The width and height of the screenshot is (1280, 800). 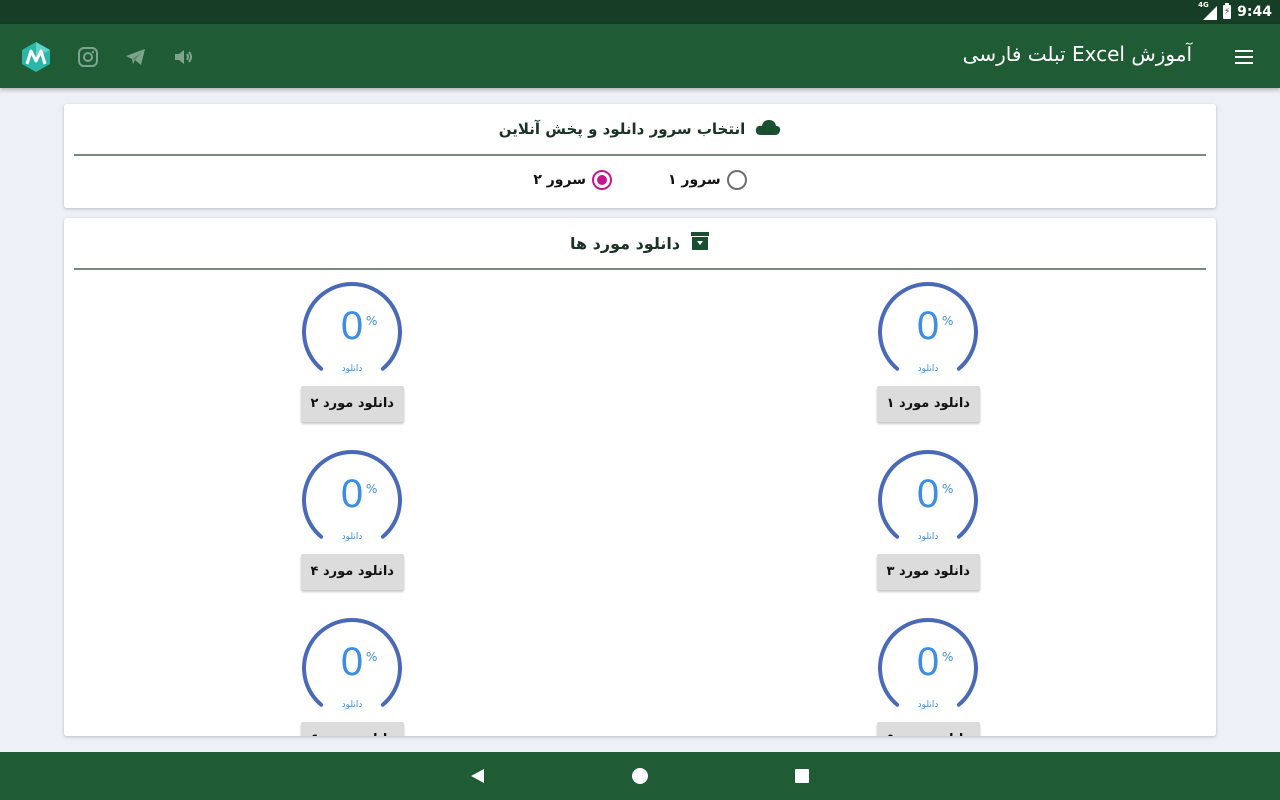 I want to click on navigation-bar, so click(x=640, y=776).